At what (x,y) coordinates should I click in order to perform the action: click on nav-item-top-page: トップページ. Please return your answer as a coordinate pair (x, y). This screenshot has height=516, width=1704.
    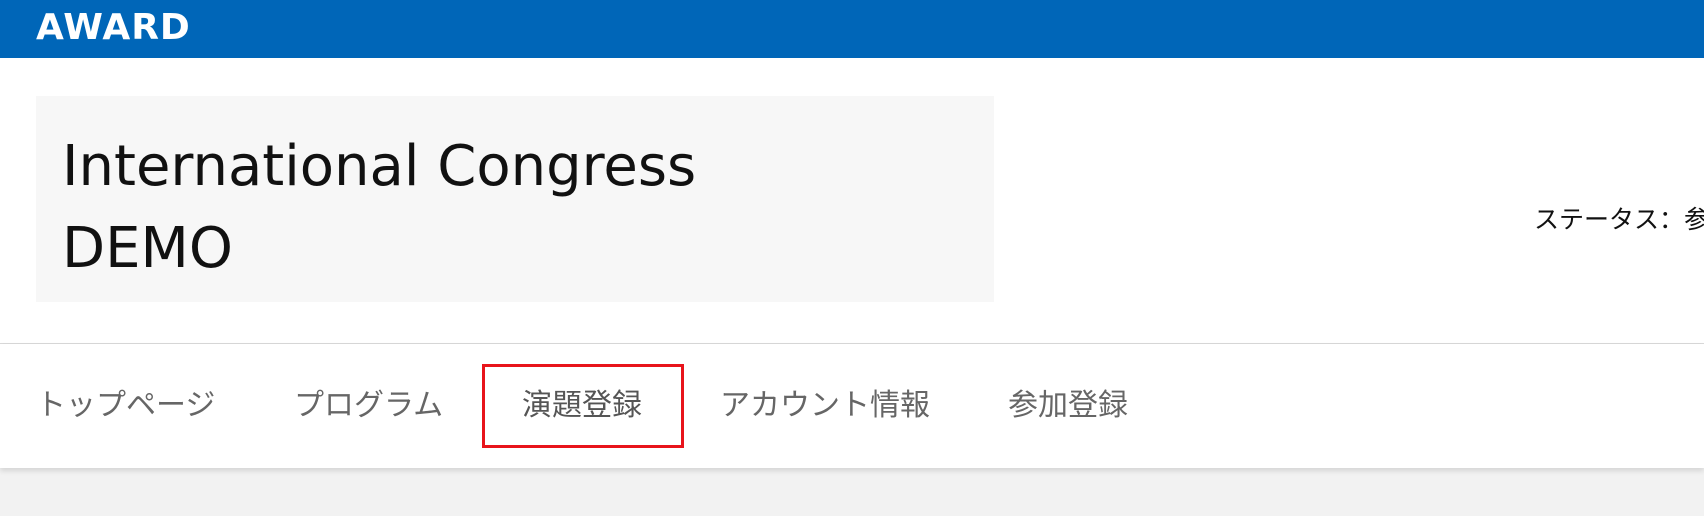
    Looking at the image, I should click on (125, 406).